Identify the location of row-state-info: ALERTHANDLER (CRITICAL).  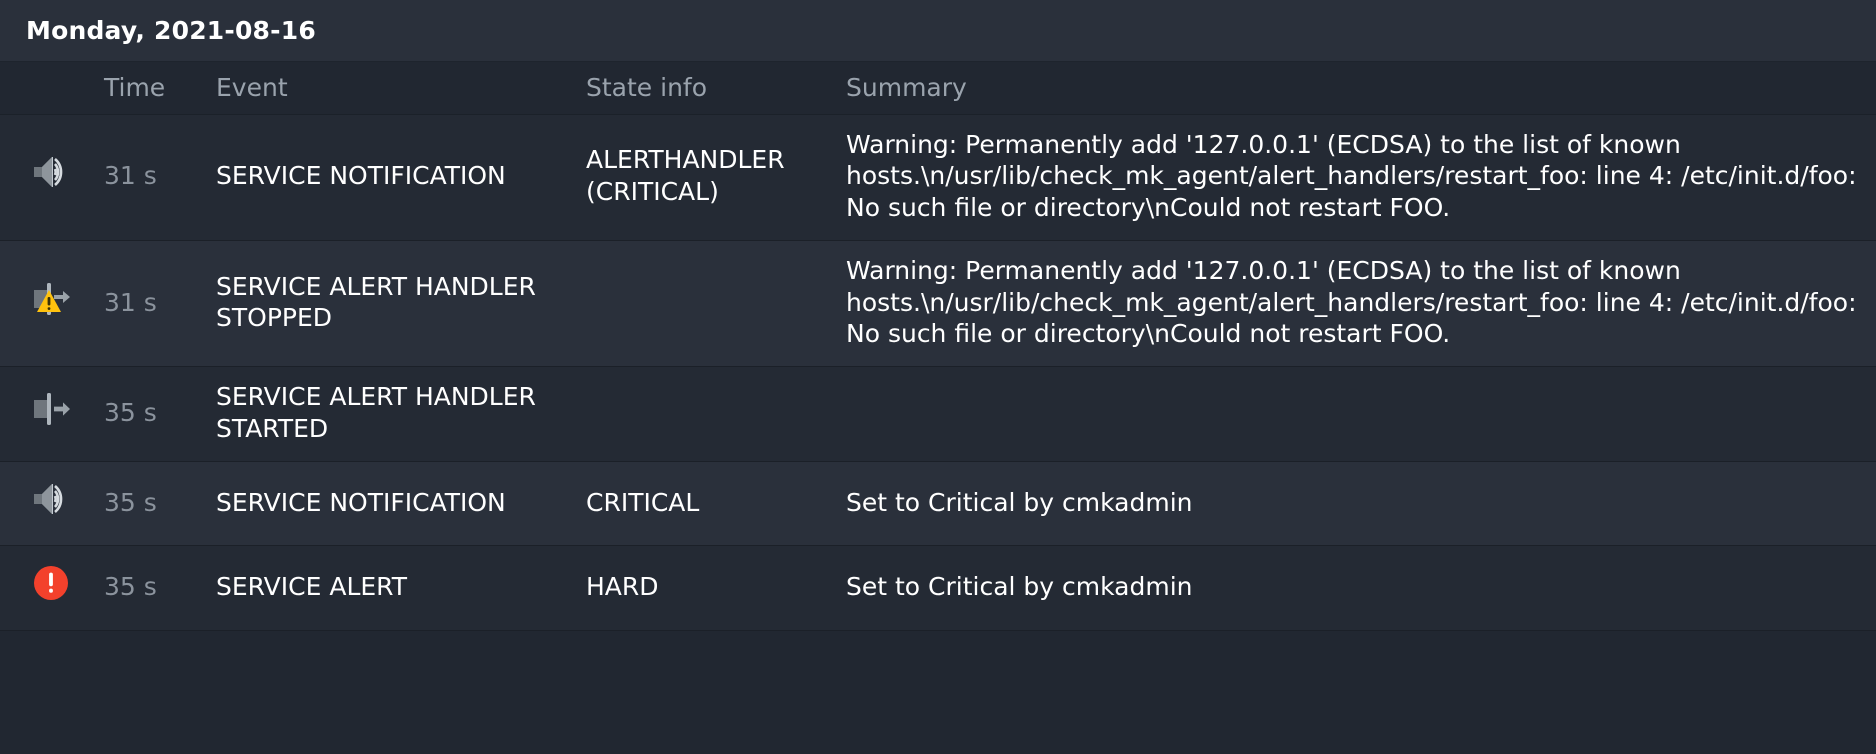
(708, 177).